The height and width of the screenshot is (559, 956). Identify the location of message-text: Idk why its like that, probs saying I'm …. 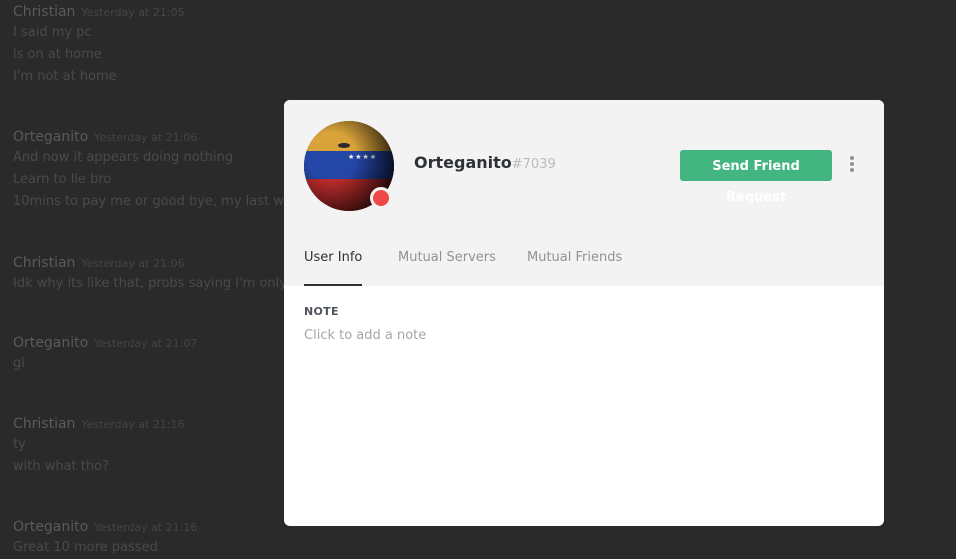
(156, 283).